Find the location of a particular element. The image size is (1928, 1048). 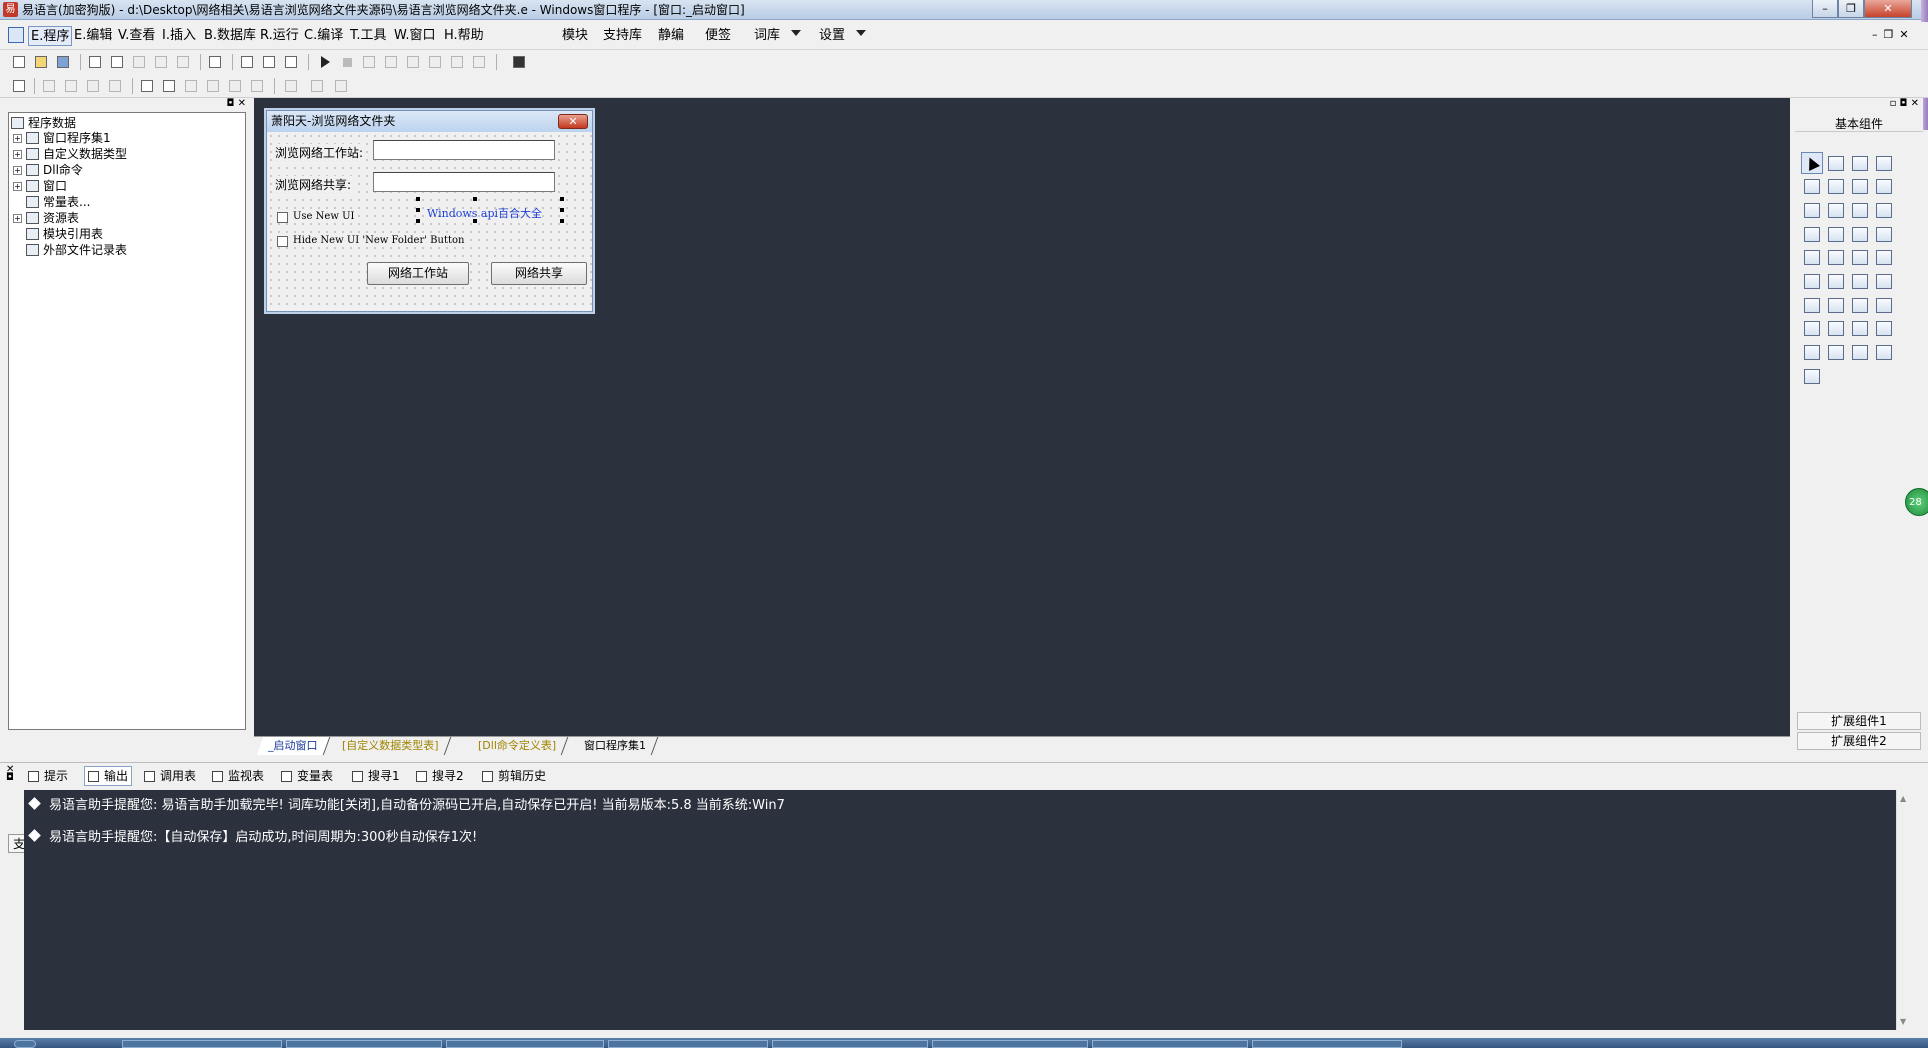

status-component-icon is located at coordinates (1860, 282).